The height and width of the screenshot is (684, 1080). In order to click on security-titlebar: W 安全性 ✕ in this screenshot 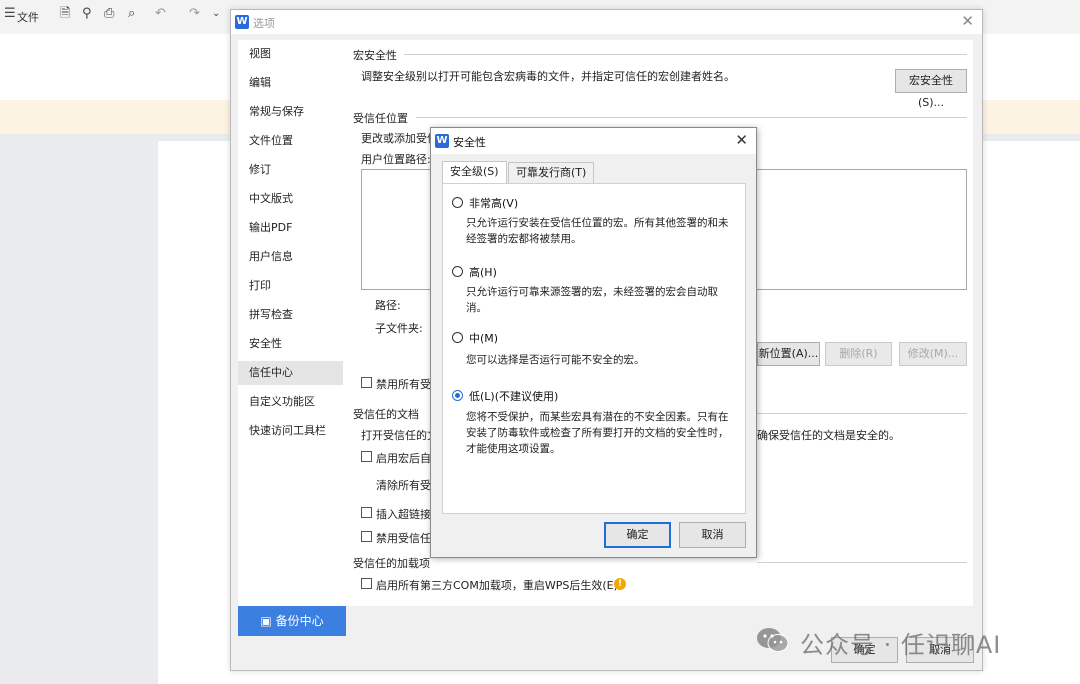, I will do `click(593, 141)`.